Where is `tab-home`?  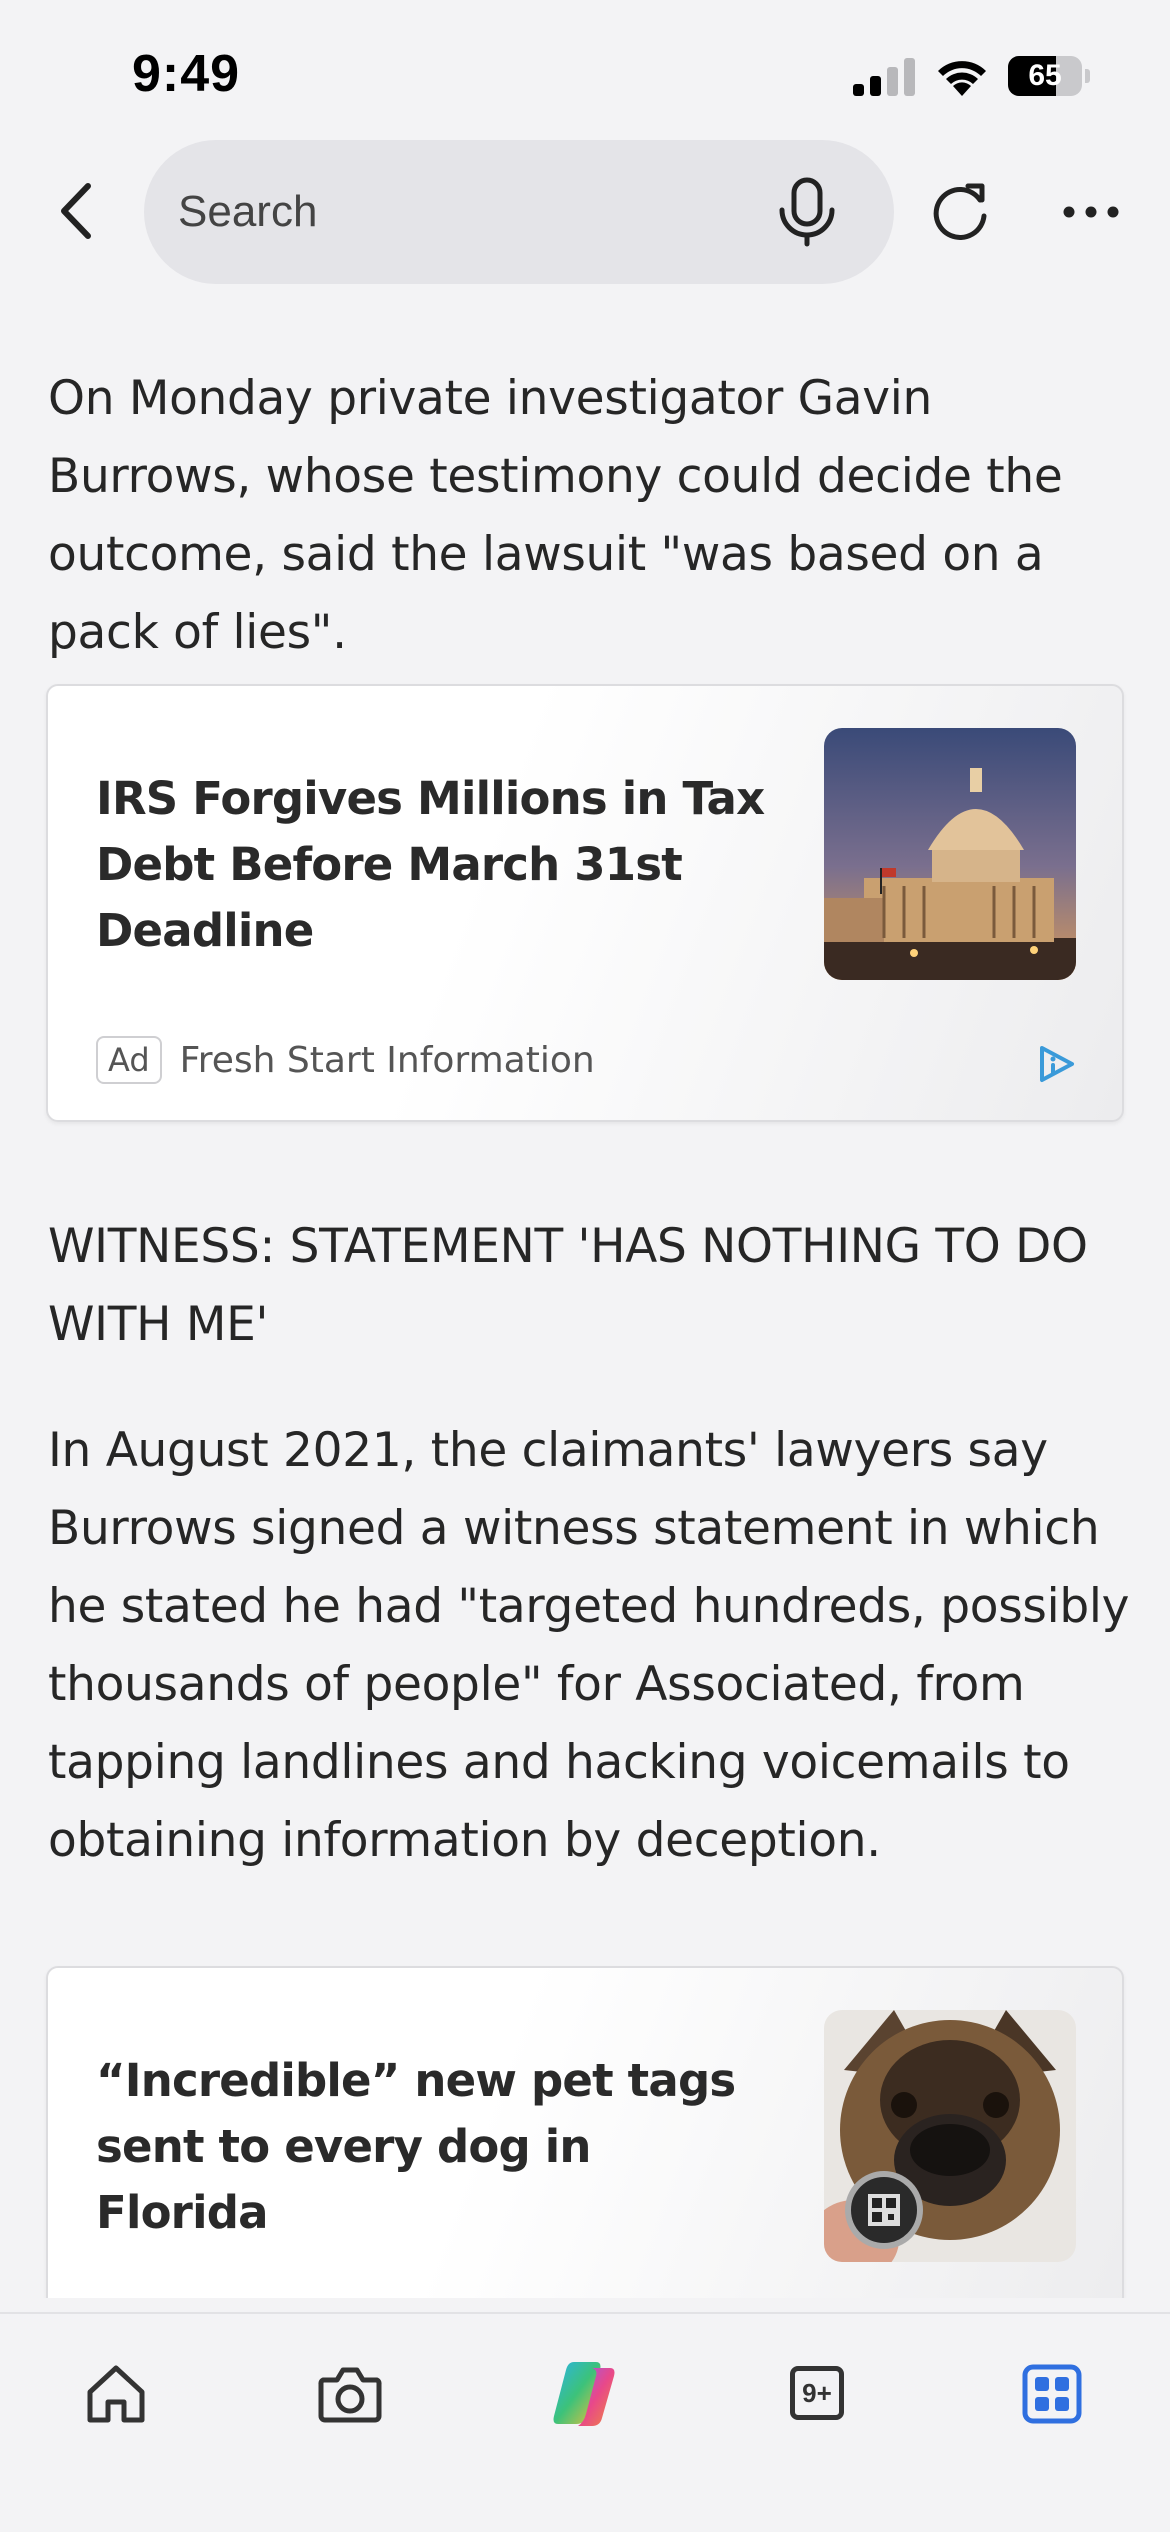
tab-home is located at coordinates (116, 2394).